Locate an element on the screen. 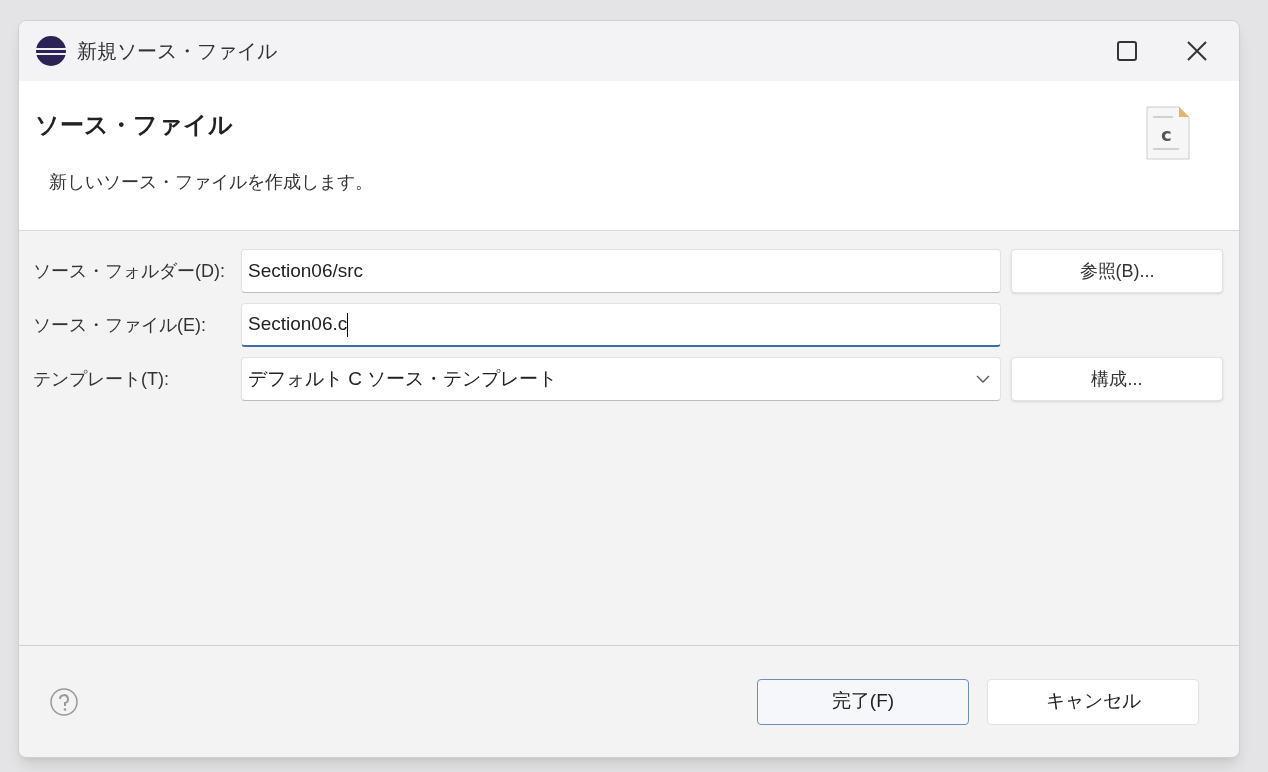 This screenshot has width=1268, height=772. help-icon is located at coordinates (64, 701).